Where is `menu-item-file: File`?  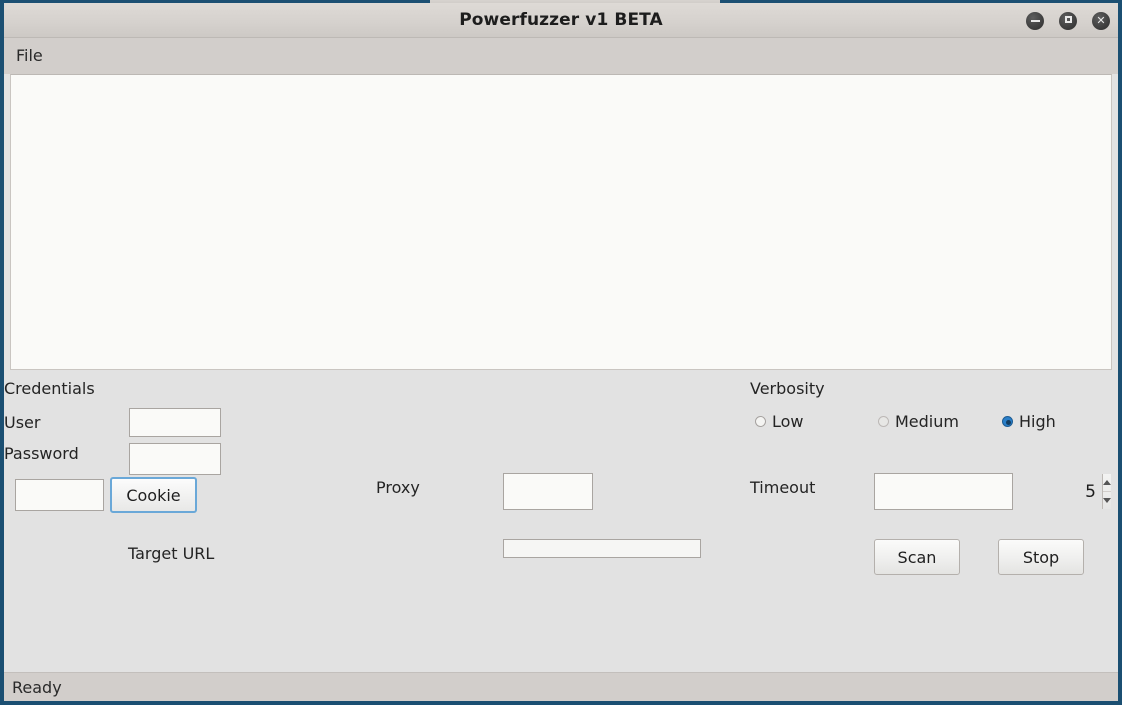
menu-item-file: File is located at coordinates (29, 56).